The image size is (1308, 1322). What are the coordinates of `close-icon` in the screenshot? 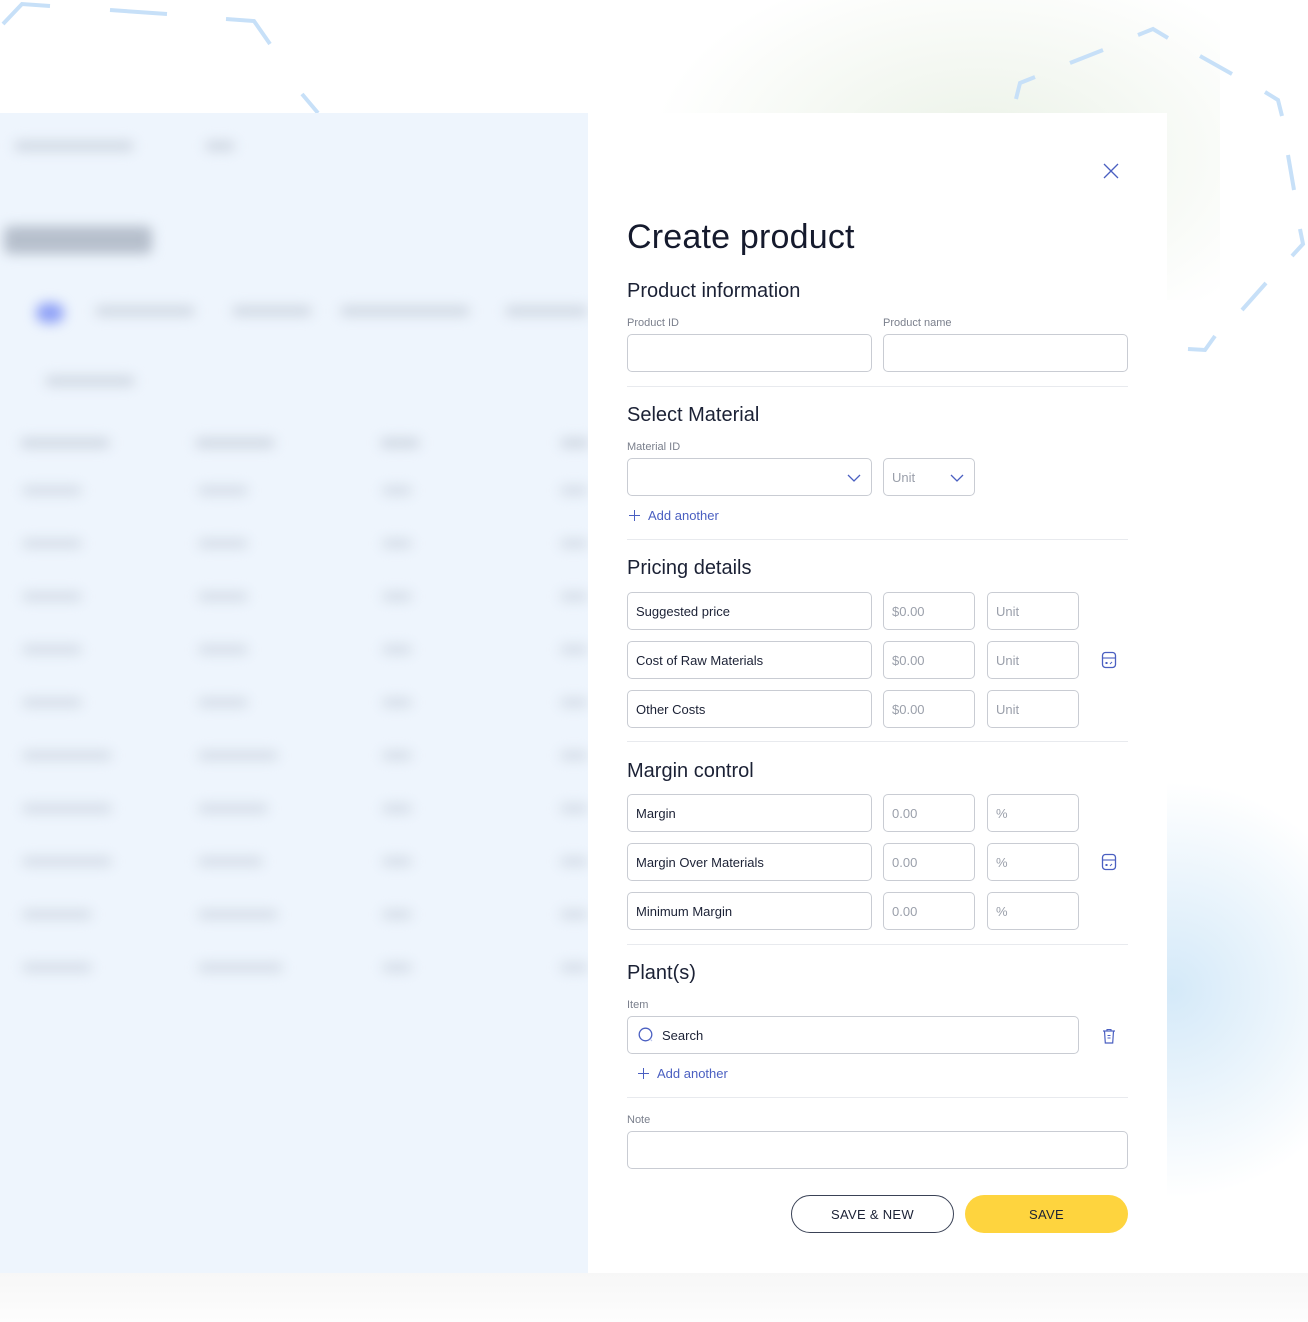 It's located at (1111, 171).